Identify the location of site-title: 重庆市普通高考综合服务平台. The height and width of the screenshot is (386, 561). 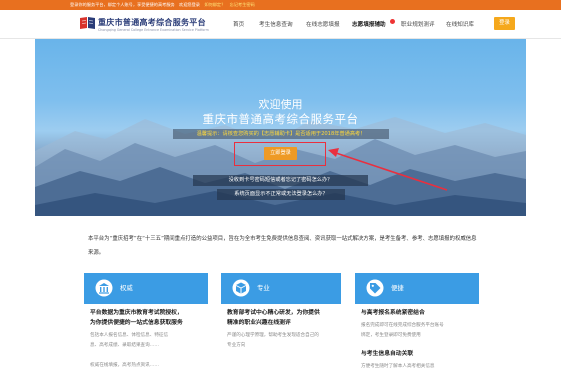
(152, 22).